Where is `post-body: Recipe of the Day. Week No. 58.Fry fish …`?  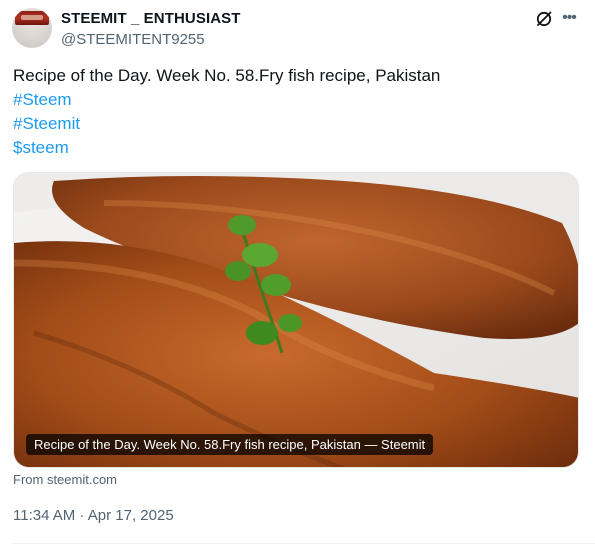 post-body: Recipe of the Day. Week No. 58.Fry fish … is located at coordinates (226, 112).